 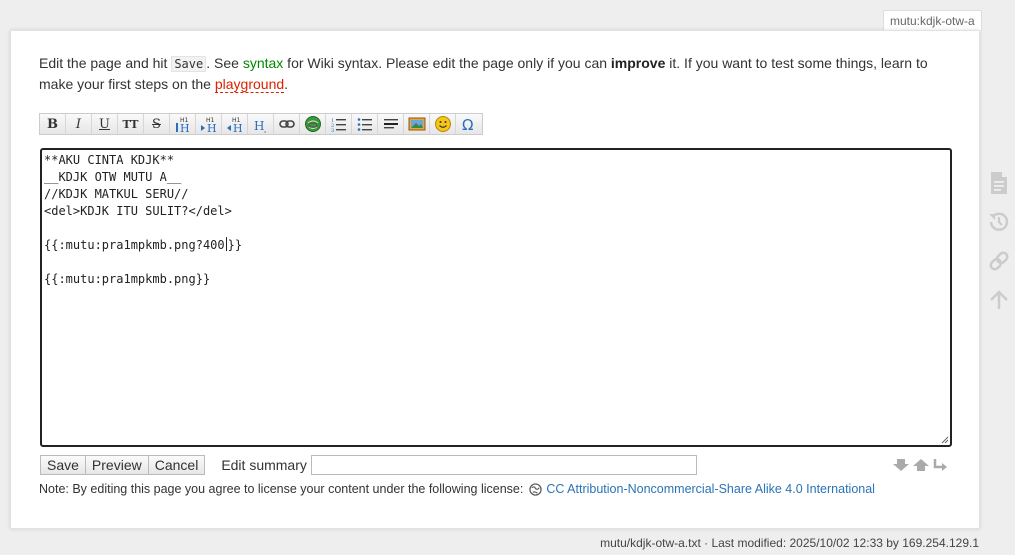 I want to click on arrow-down-icon, so click(x=901, y=465).